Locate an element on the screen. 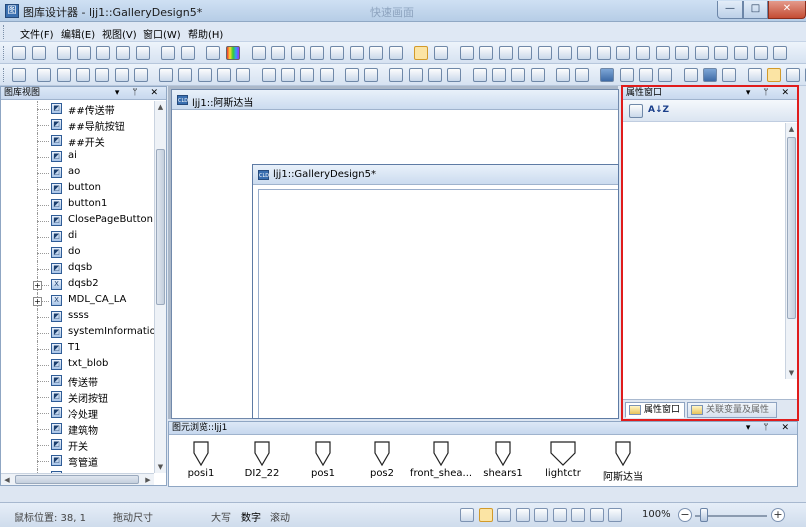 This screenshot has width=806, height=527. distribute-v-icon is located at coordinates (185, 75).